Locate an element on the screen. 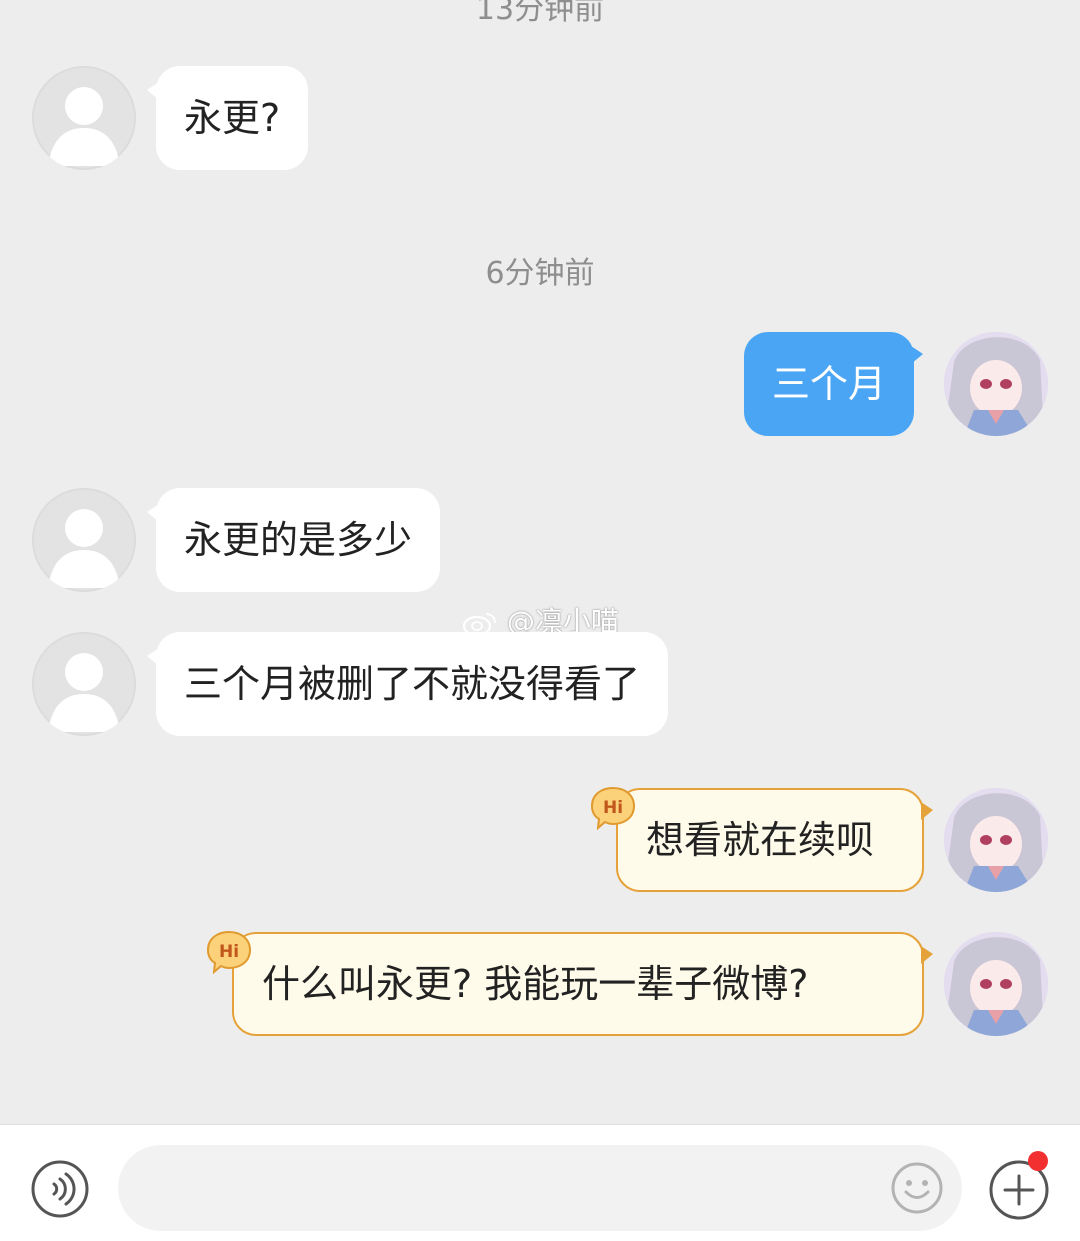 The image size is (1080, 1241). notification-dot is located at coordinates (1038, 1161).